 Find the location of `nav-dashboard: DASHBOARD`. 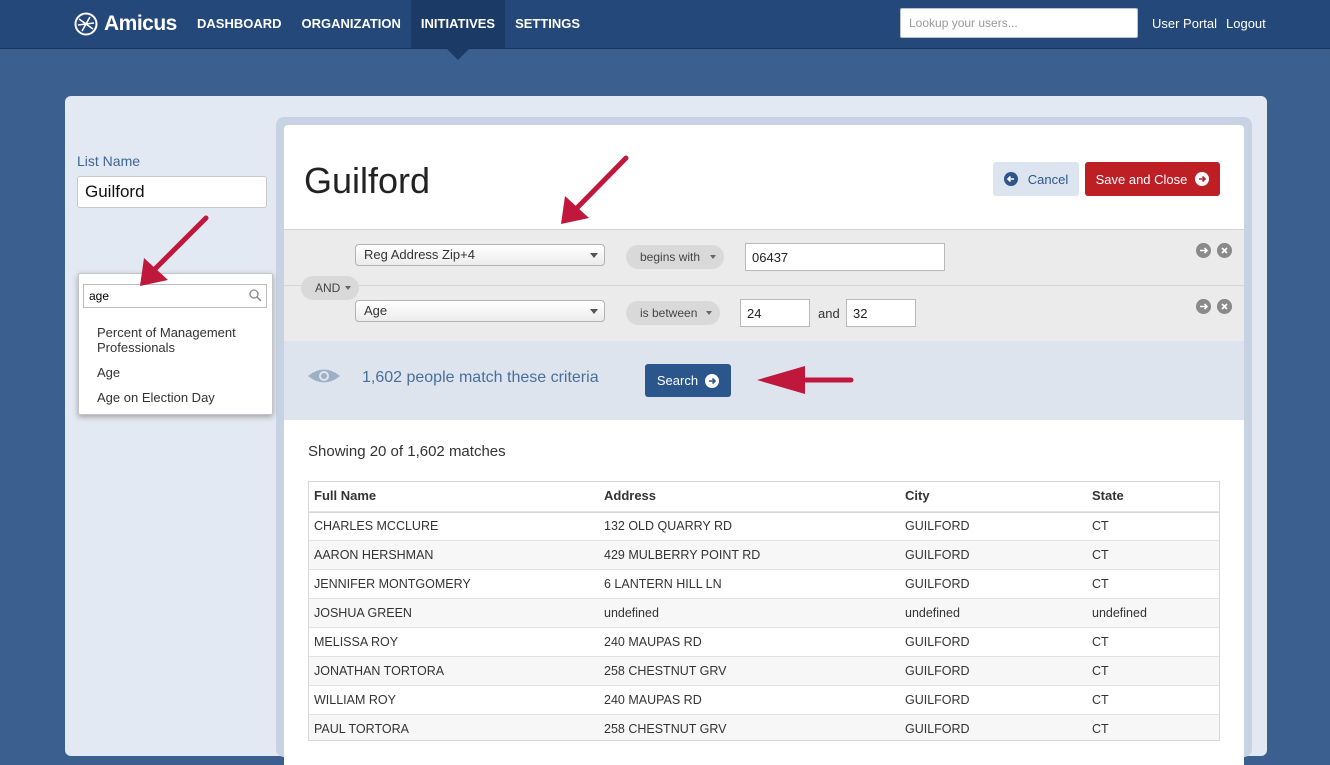

nav-dashboard: DASHBOARD is located at coordinates (239, 24).